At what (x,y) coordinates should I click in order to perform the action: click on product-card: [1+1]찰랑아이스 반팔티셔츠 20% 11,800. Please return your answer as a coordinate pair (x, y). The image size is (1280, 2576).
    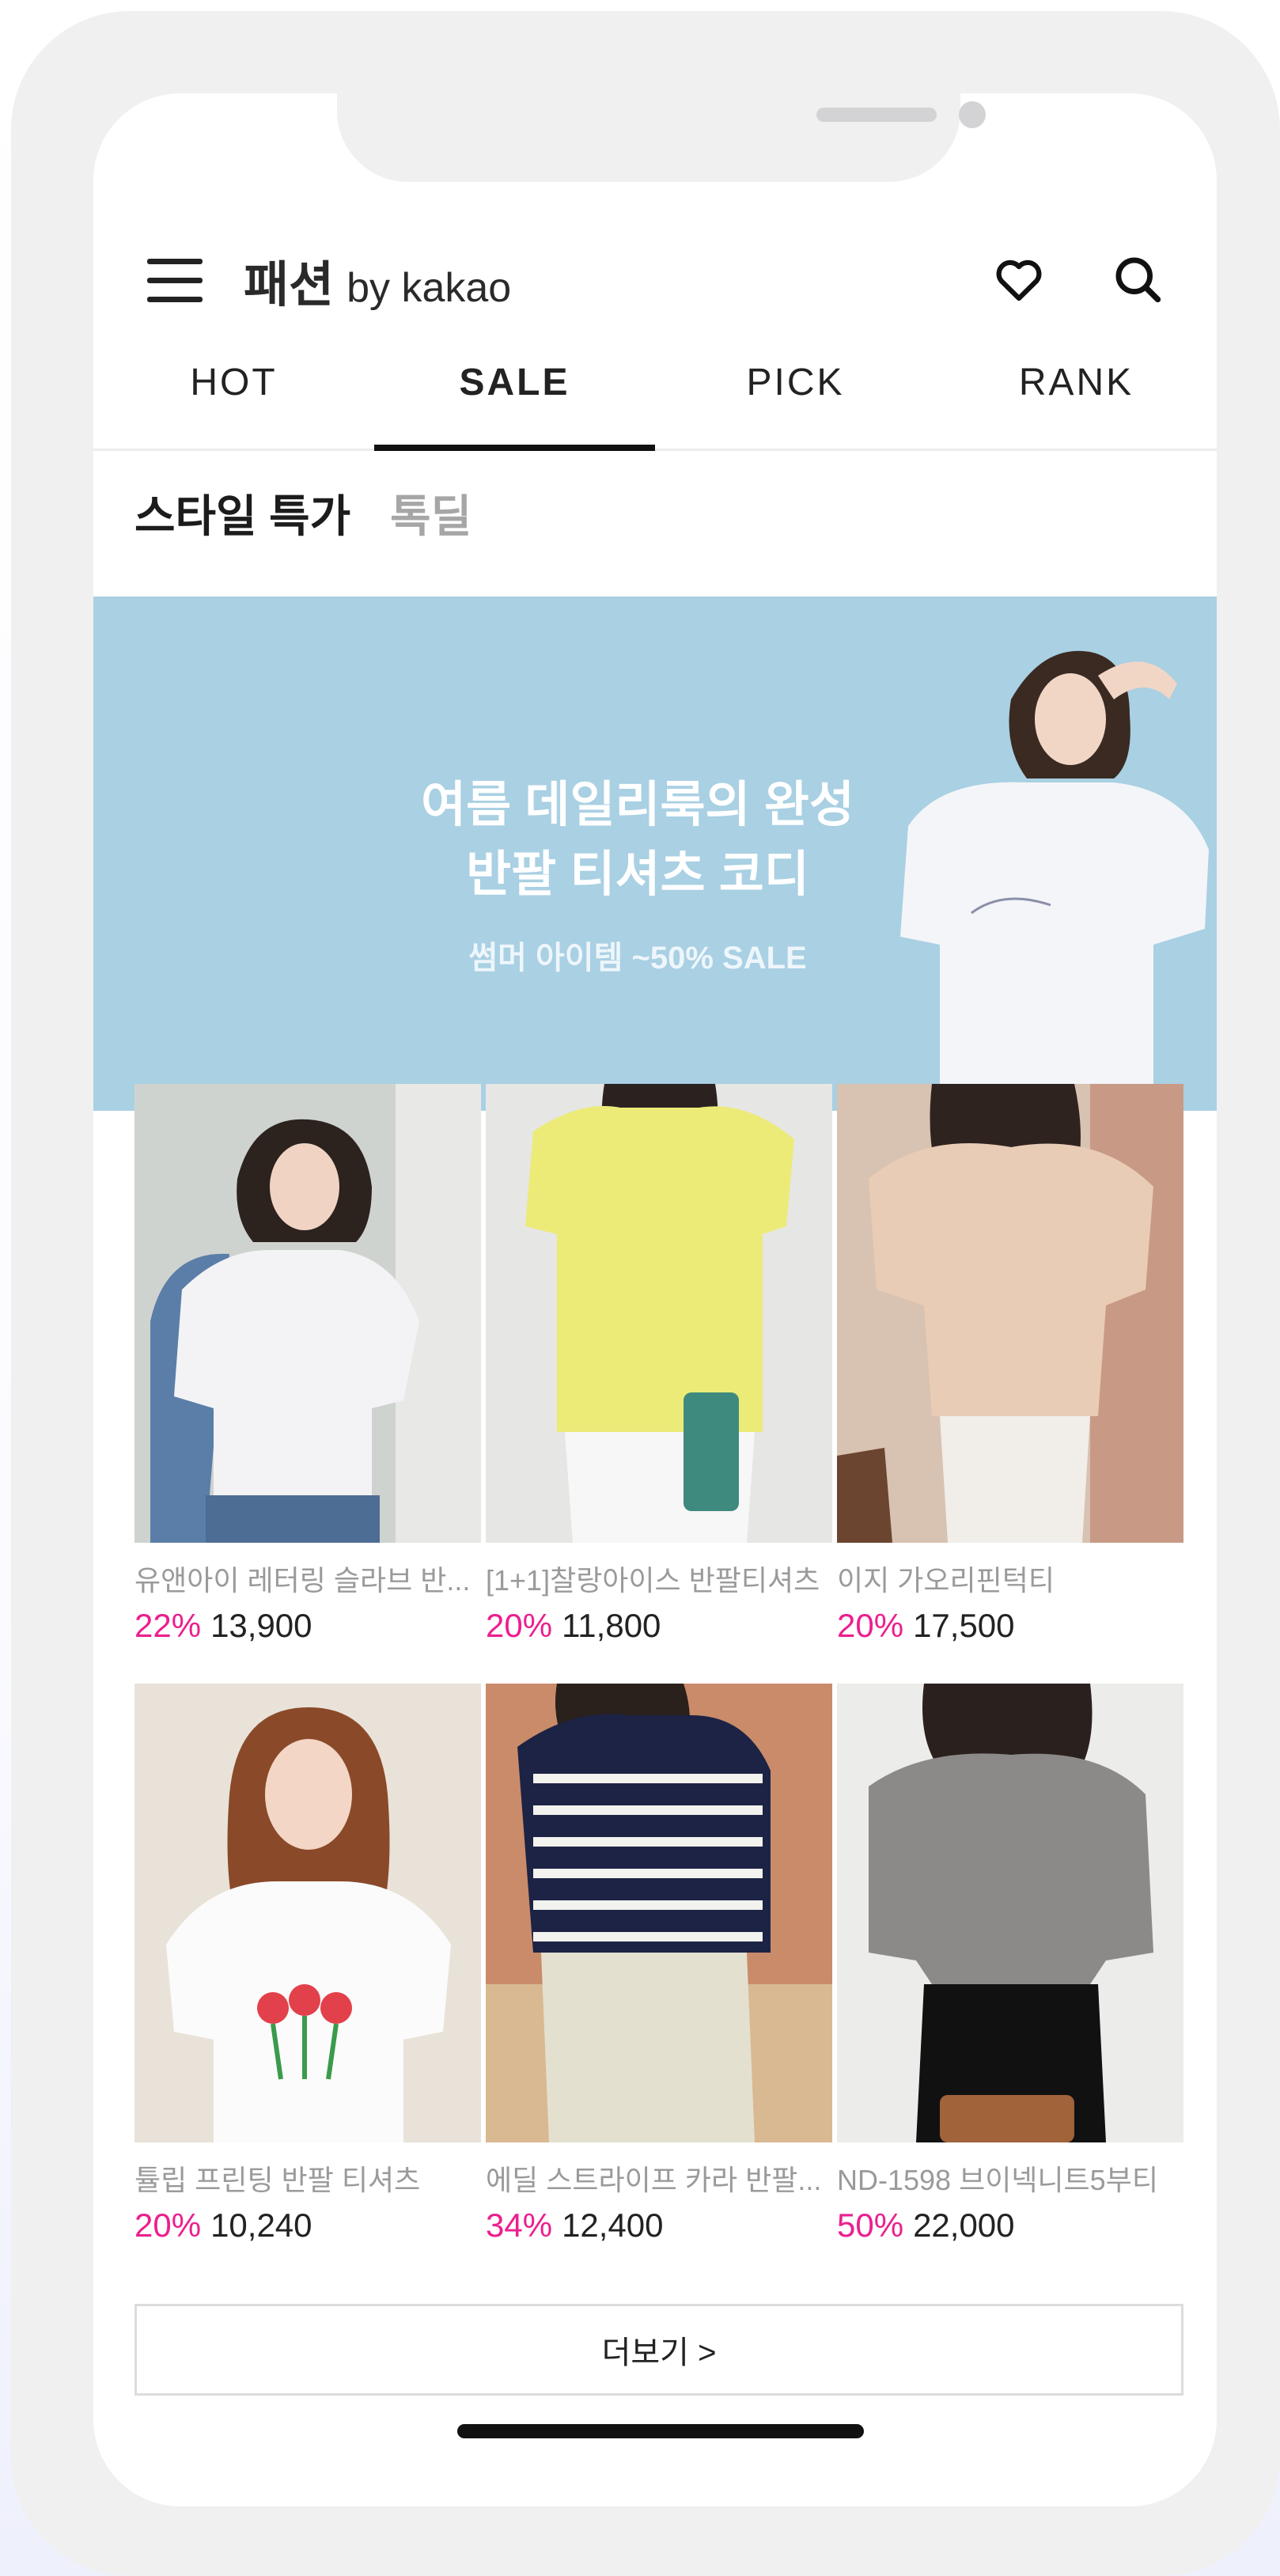
    Looking at the image, I should click on (659, 1364).